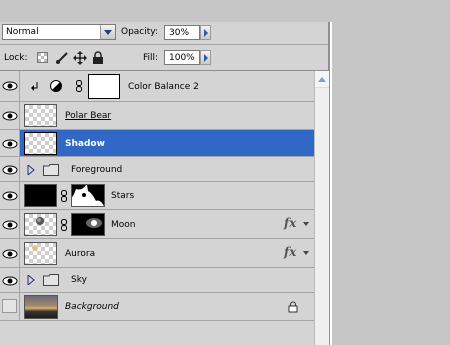 The image size is (450, 345). Describe the element at coordinates (157, 253) in the screenshot. I see `layer-row-aurora: Aurora fx` at that location.